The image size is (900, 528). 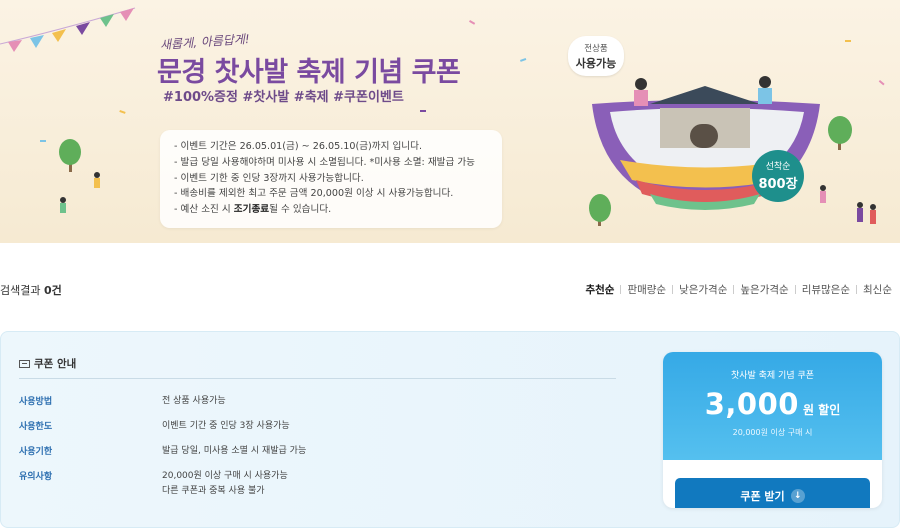 I want to click on coupon-amount-unit: 원 할인, so click(x=821, y=410).